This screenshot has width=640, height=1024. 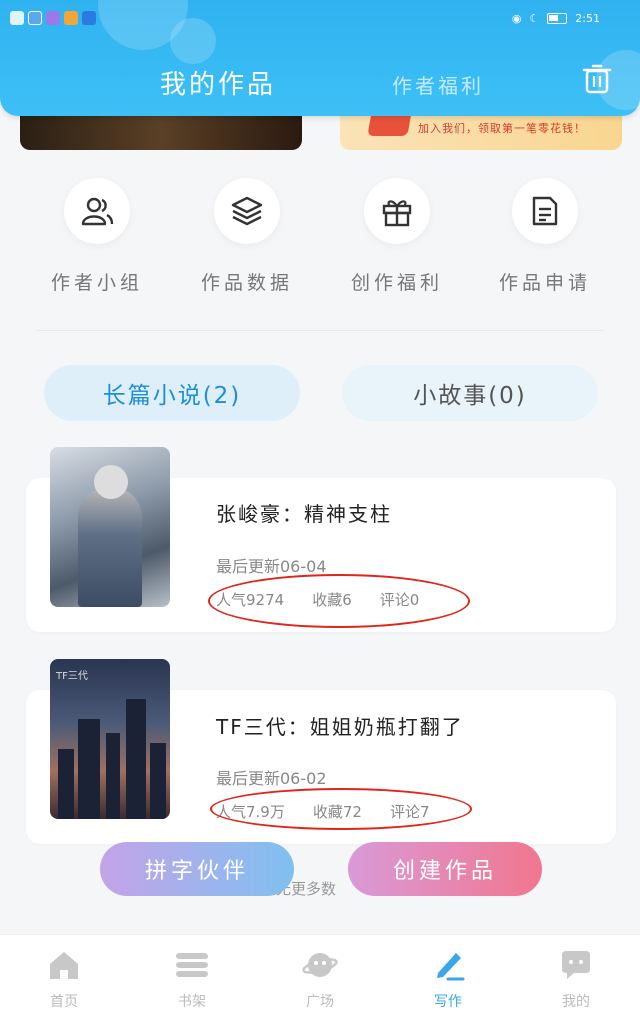 I want to click on tab-my-works: 我的作品, so click(x=218, y=82).